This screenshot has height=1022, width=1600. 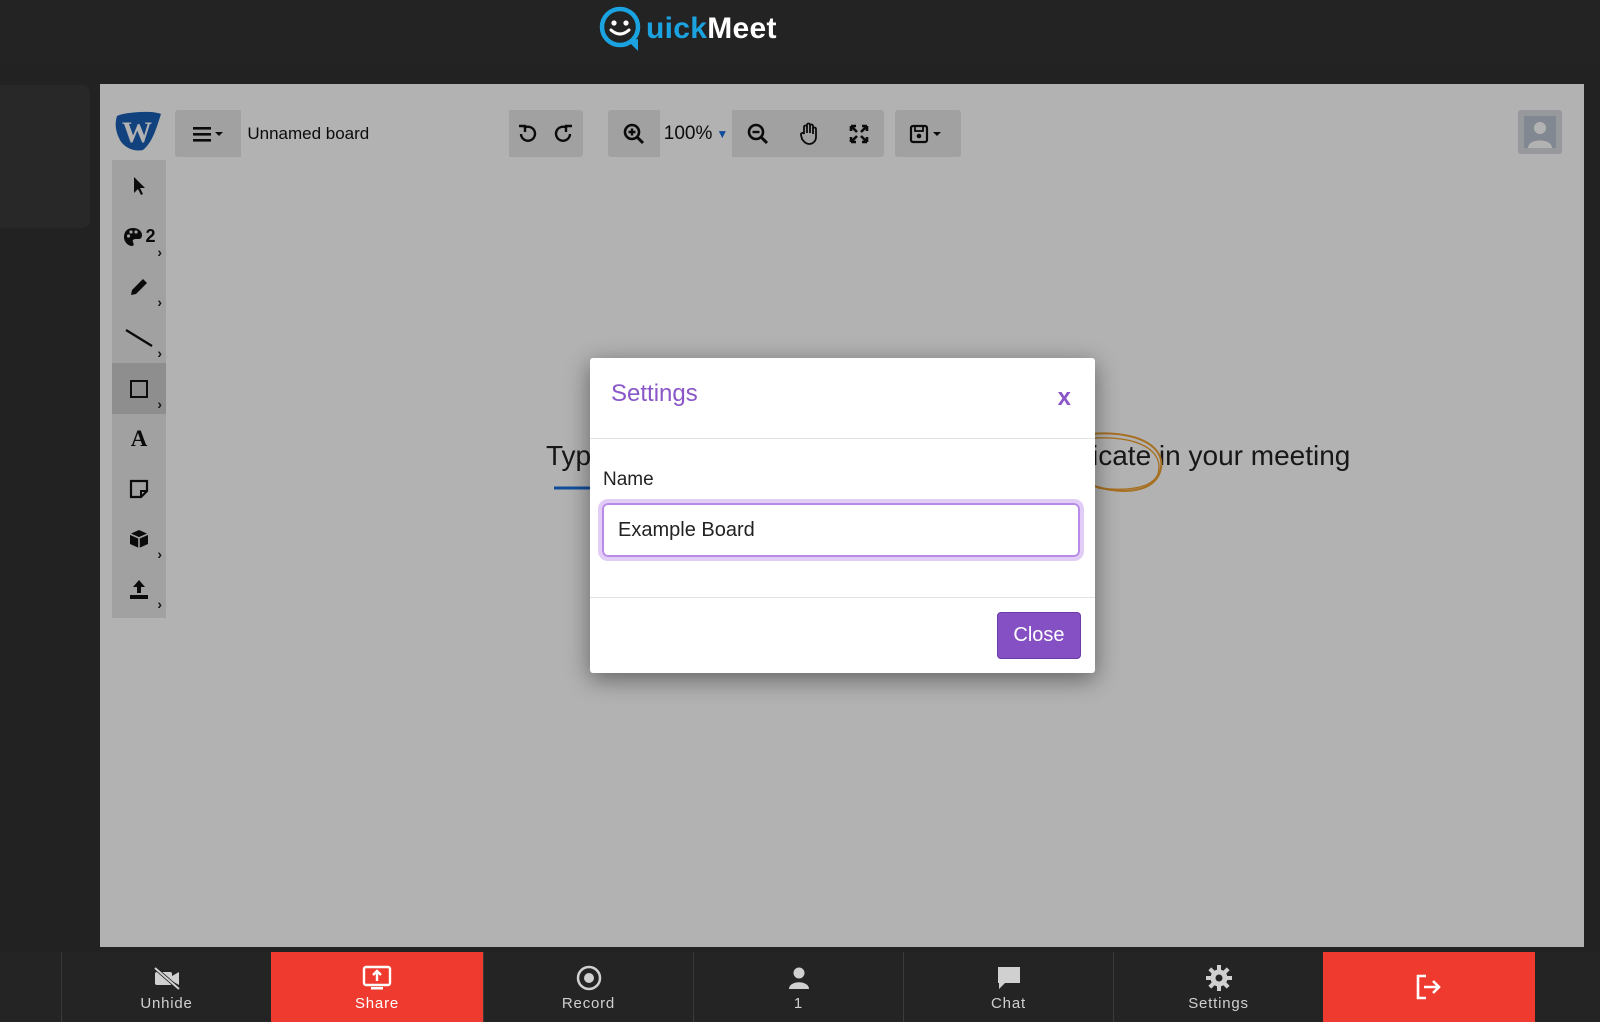 I want to click on logo-wordmark: uickMeet, so click(x=711, y=28).